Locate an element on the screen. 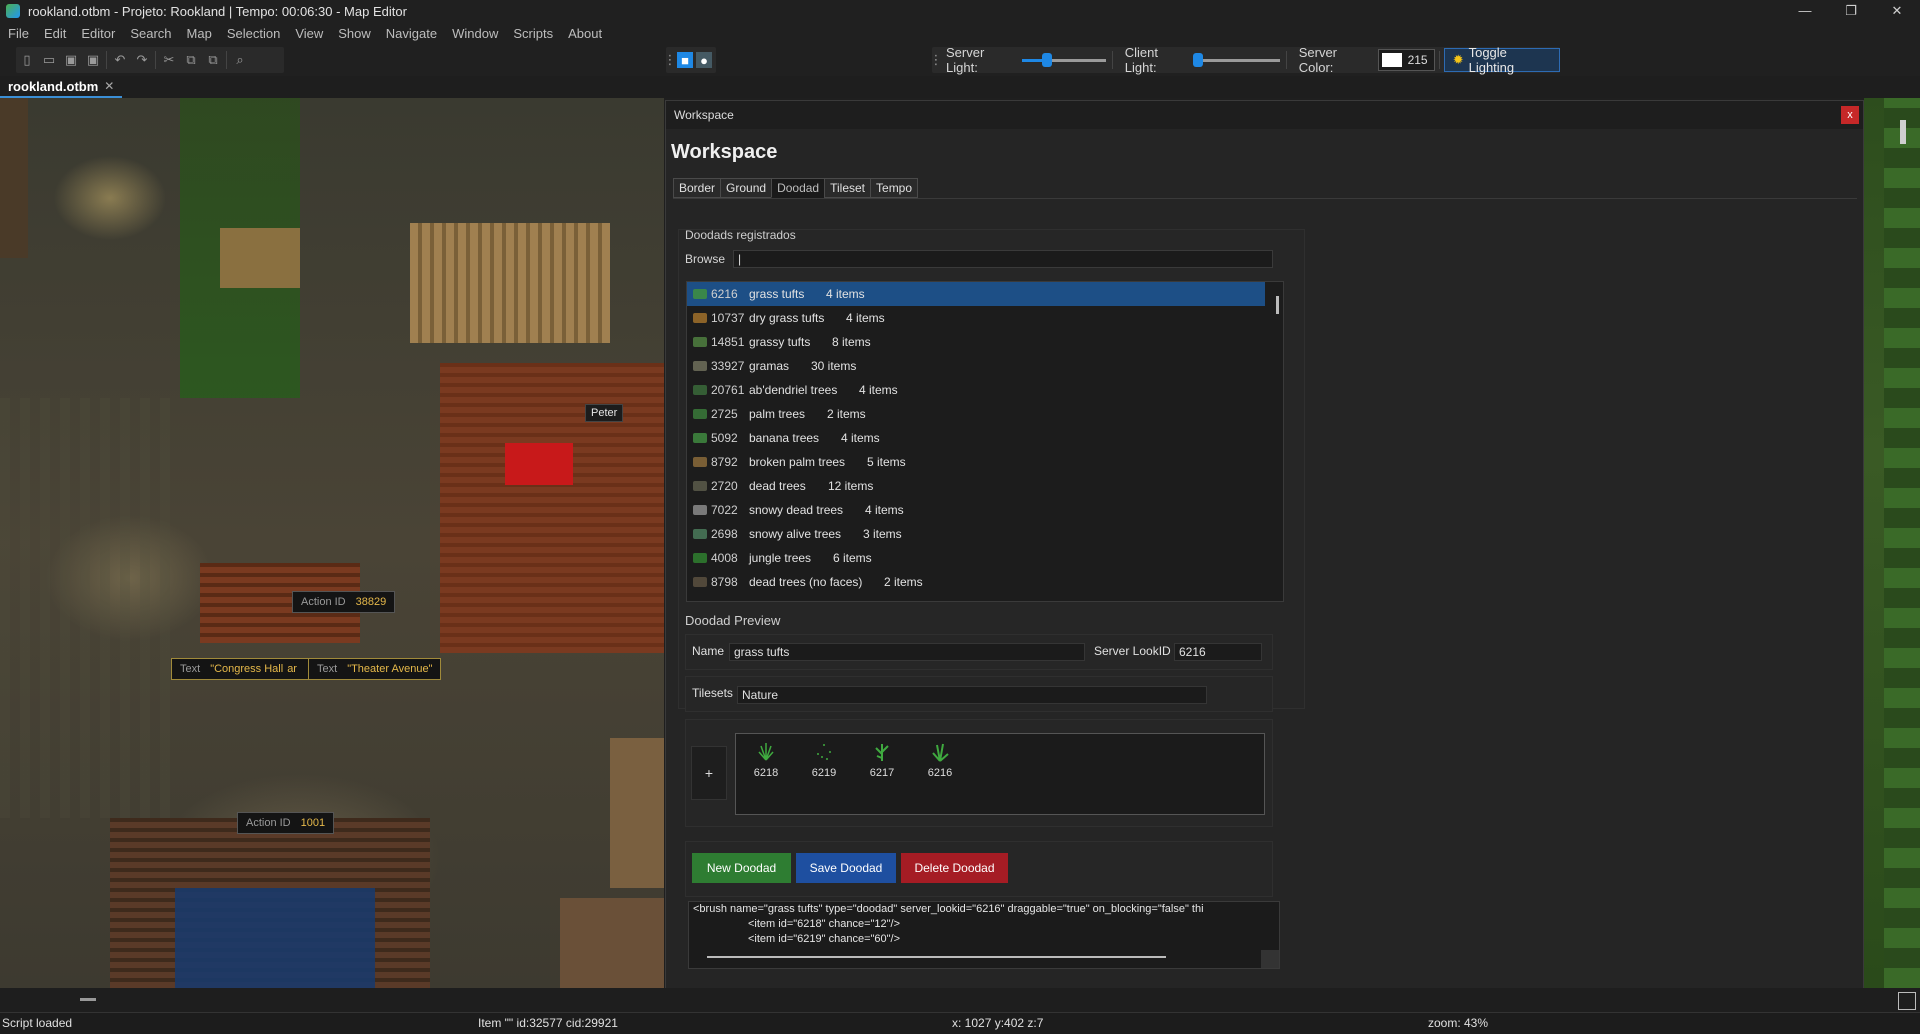 The image size is (1920, 1034). new-doodad-button: New Doodad is located at coordinates (741, 868).